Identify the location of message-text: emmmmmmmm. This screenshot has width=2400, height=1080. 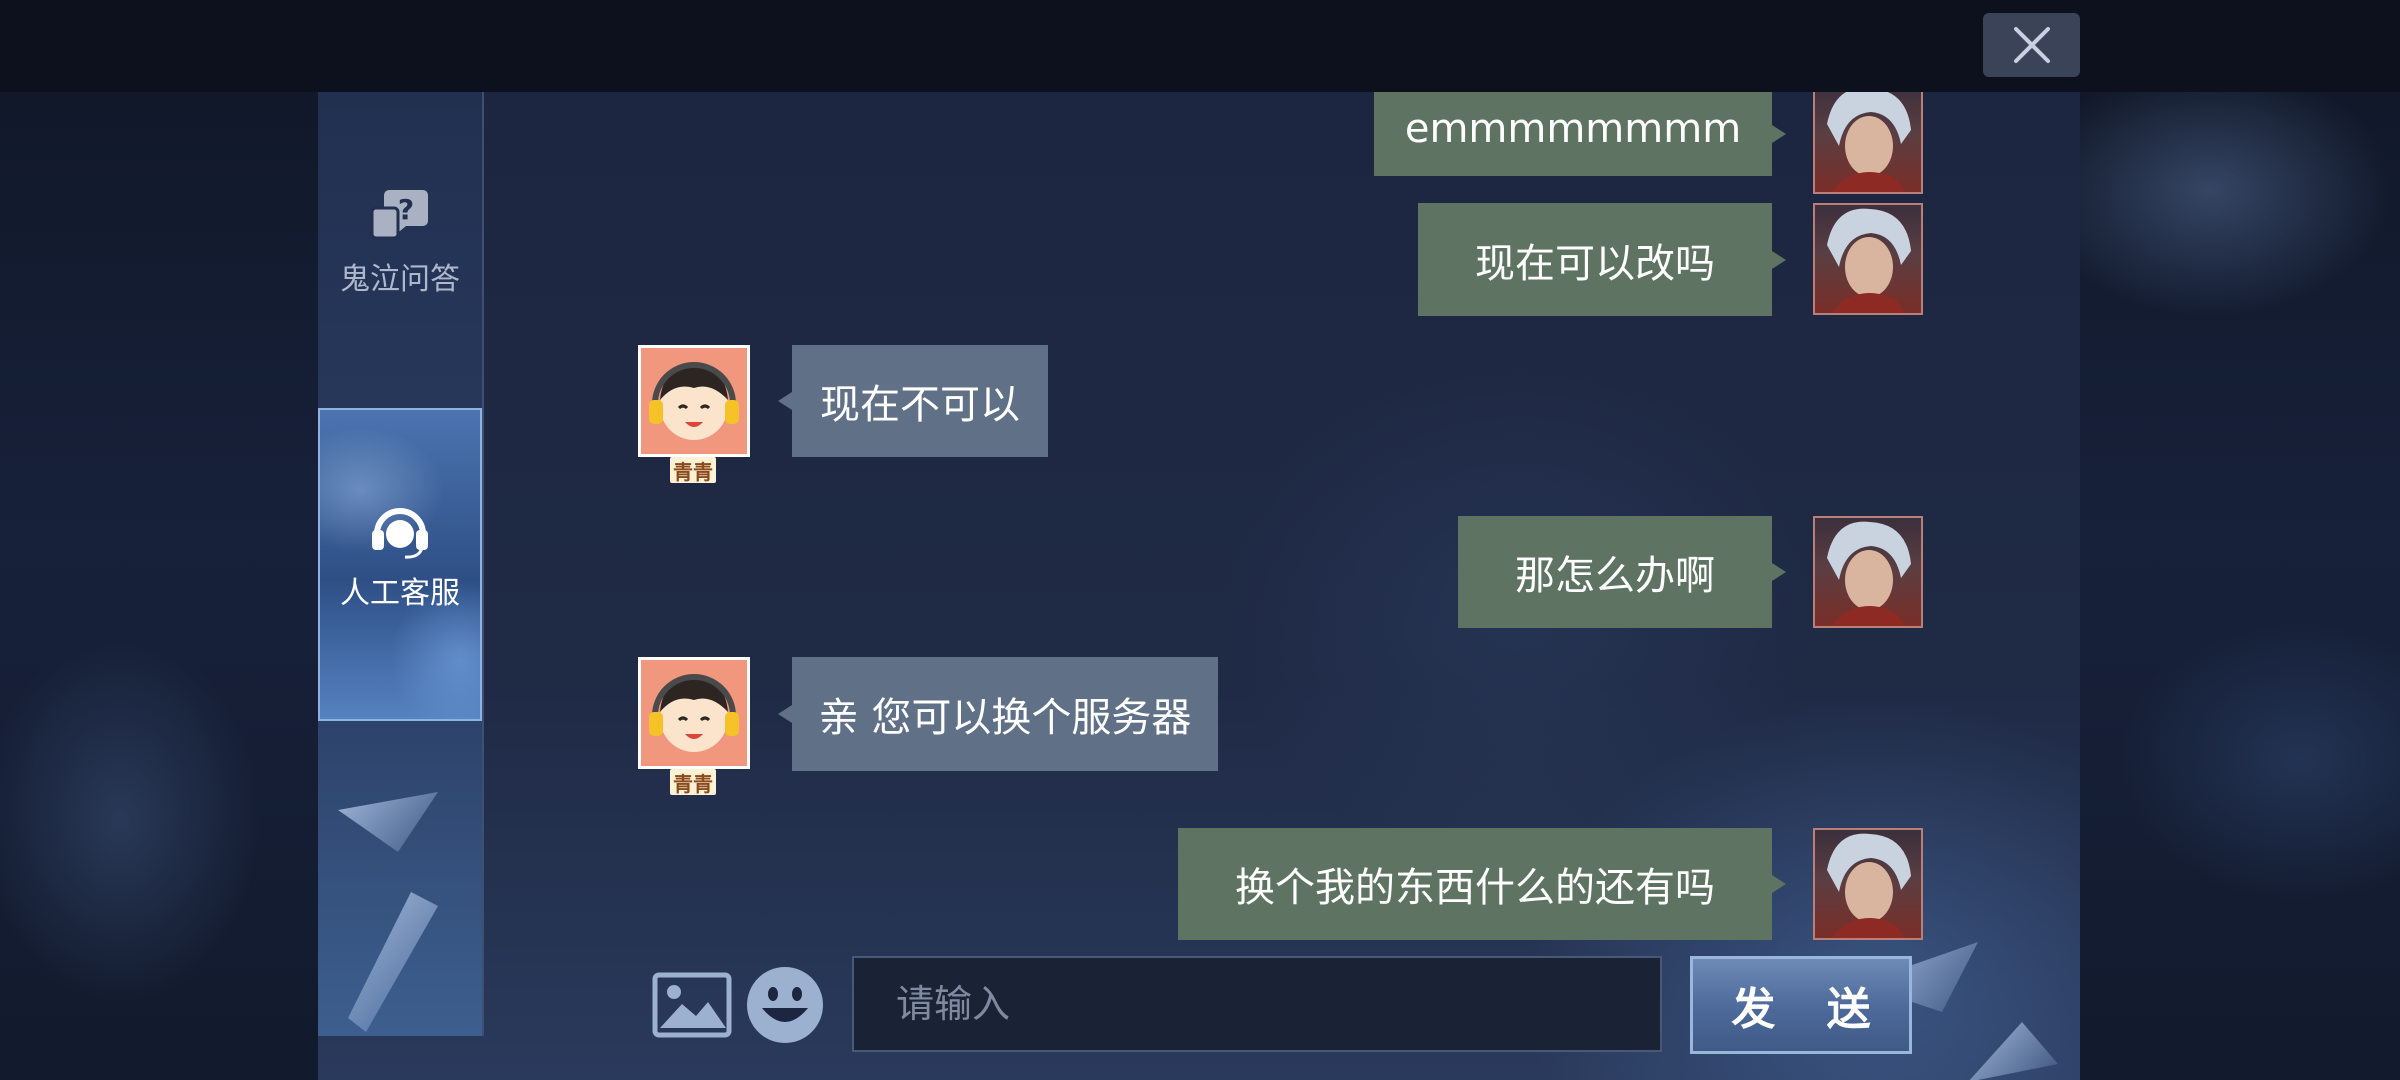
(1573, 129).